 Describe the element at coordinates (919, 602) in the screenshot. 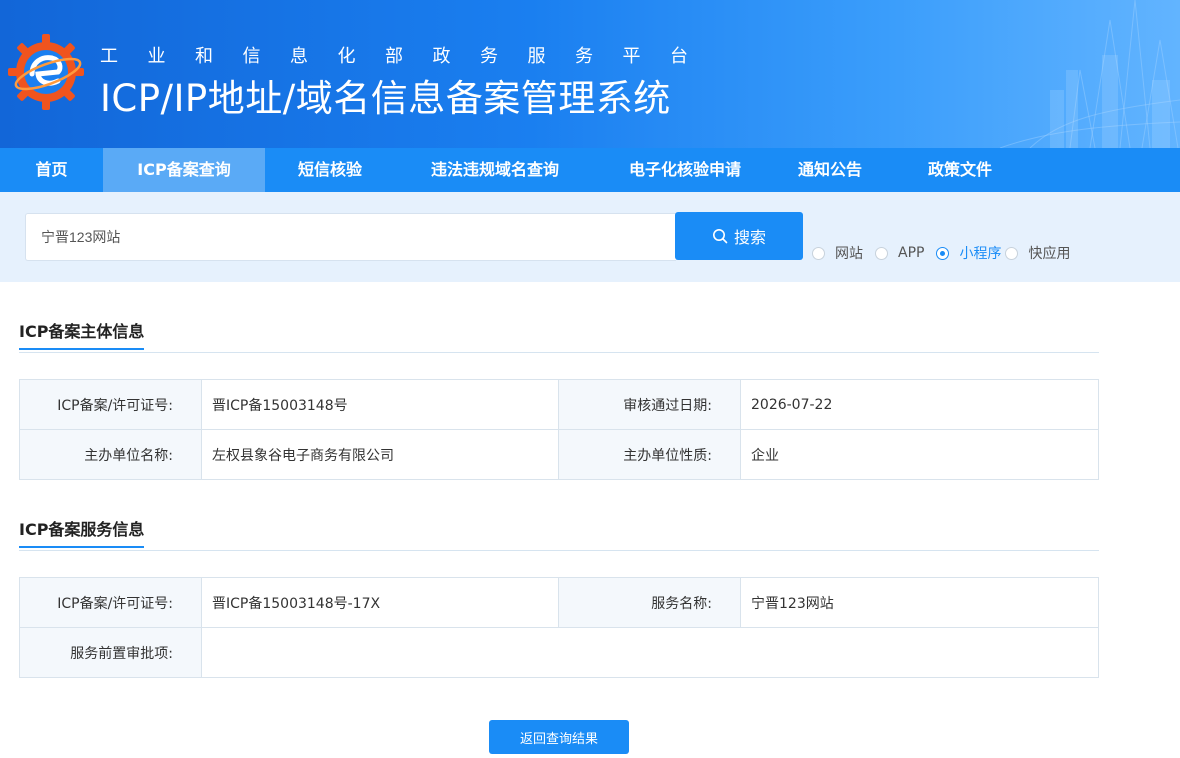

I see `service-name-value: 宁晋123网站` at that location.